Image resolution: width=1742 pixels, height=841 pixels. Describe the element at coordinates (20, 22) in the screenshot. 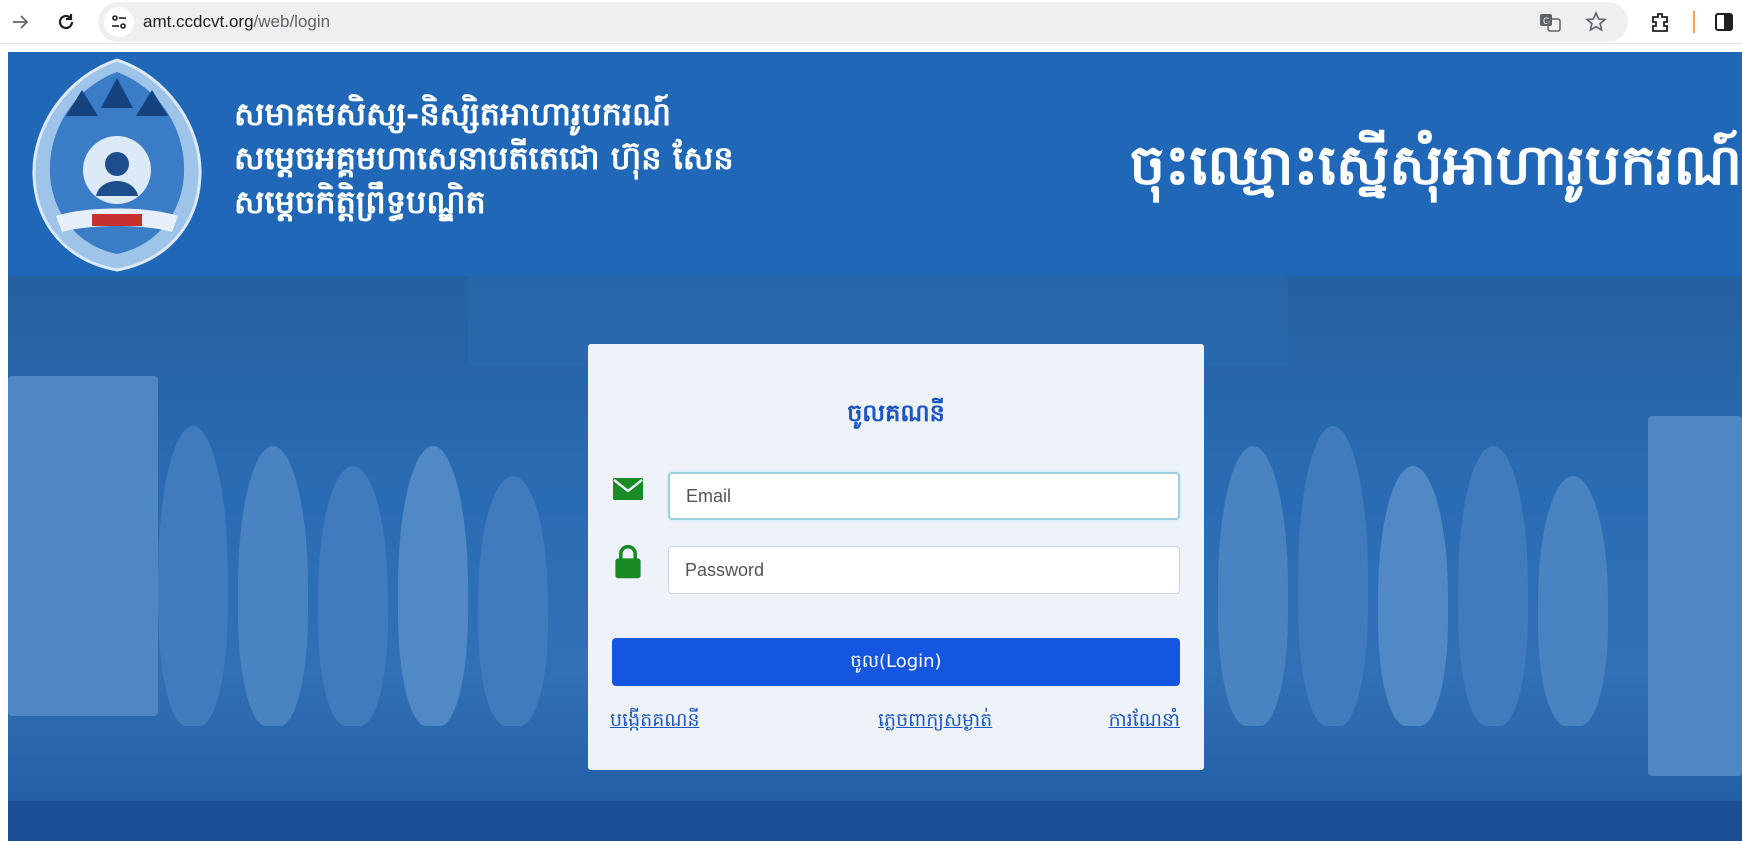

I see `forward-icon` at that location.